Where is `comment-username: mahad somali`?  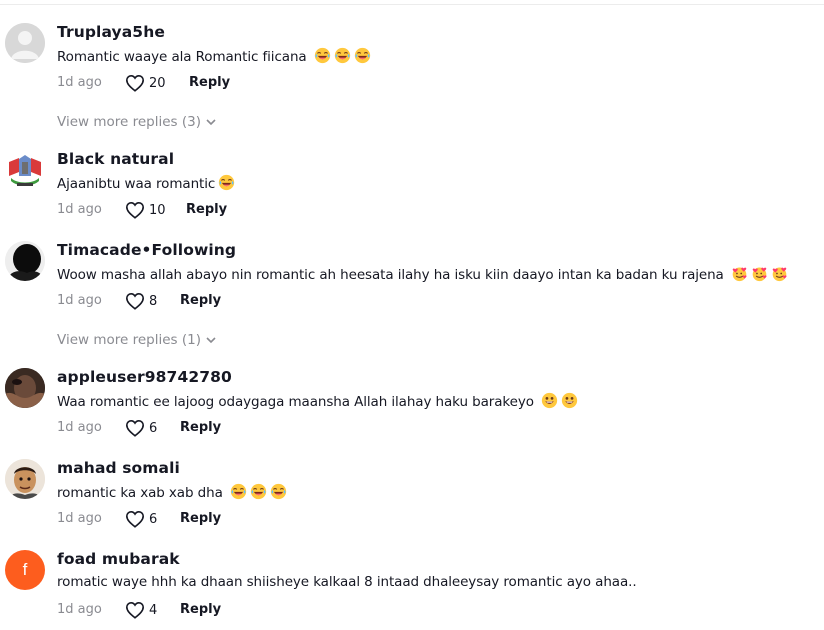
comment-username: mahad somali is located at coordinates (118, 468).